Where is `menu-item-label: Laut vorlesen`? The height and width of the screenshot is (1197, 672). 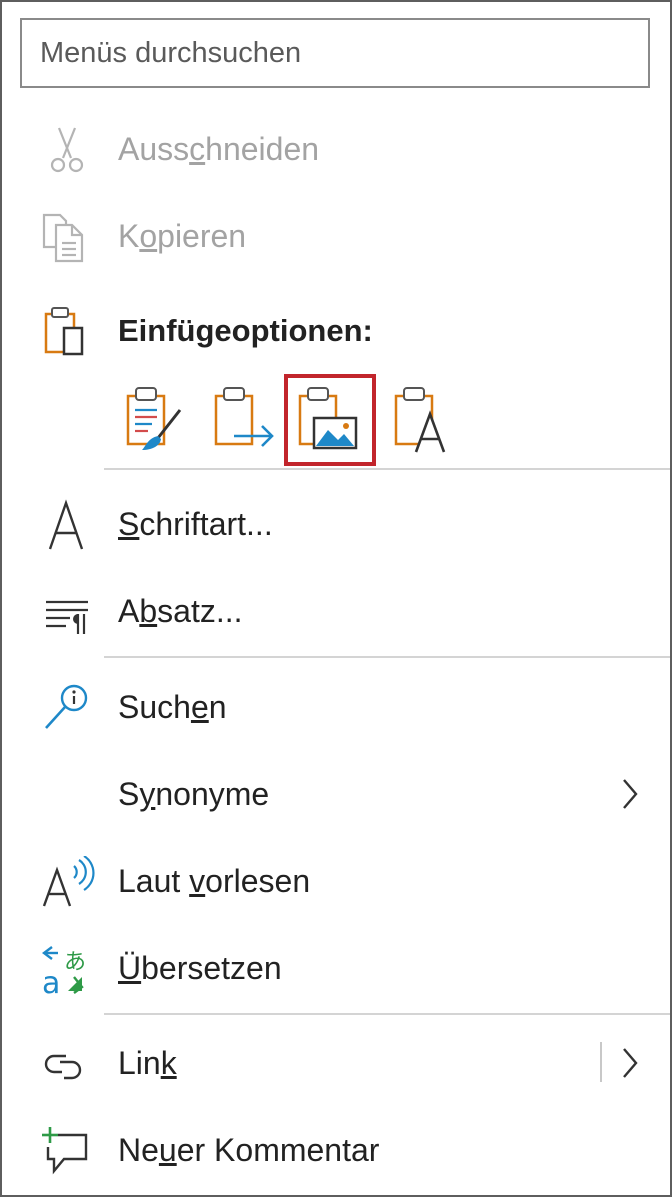 menu-item-label: Laut vorlesen is located at coordinates (214, 881).